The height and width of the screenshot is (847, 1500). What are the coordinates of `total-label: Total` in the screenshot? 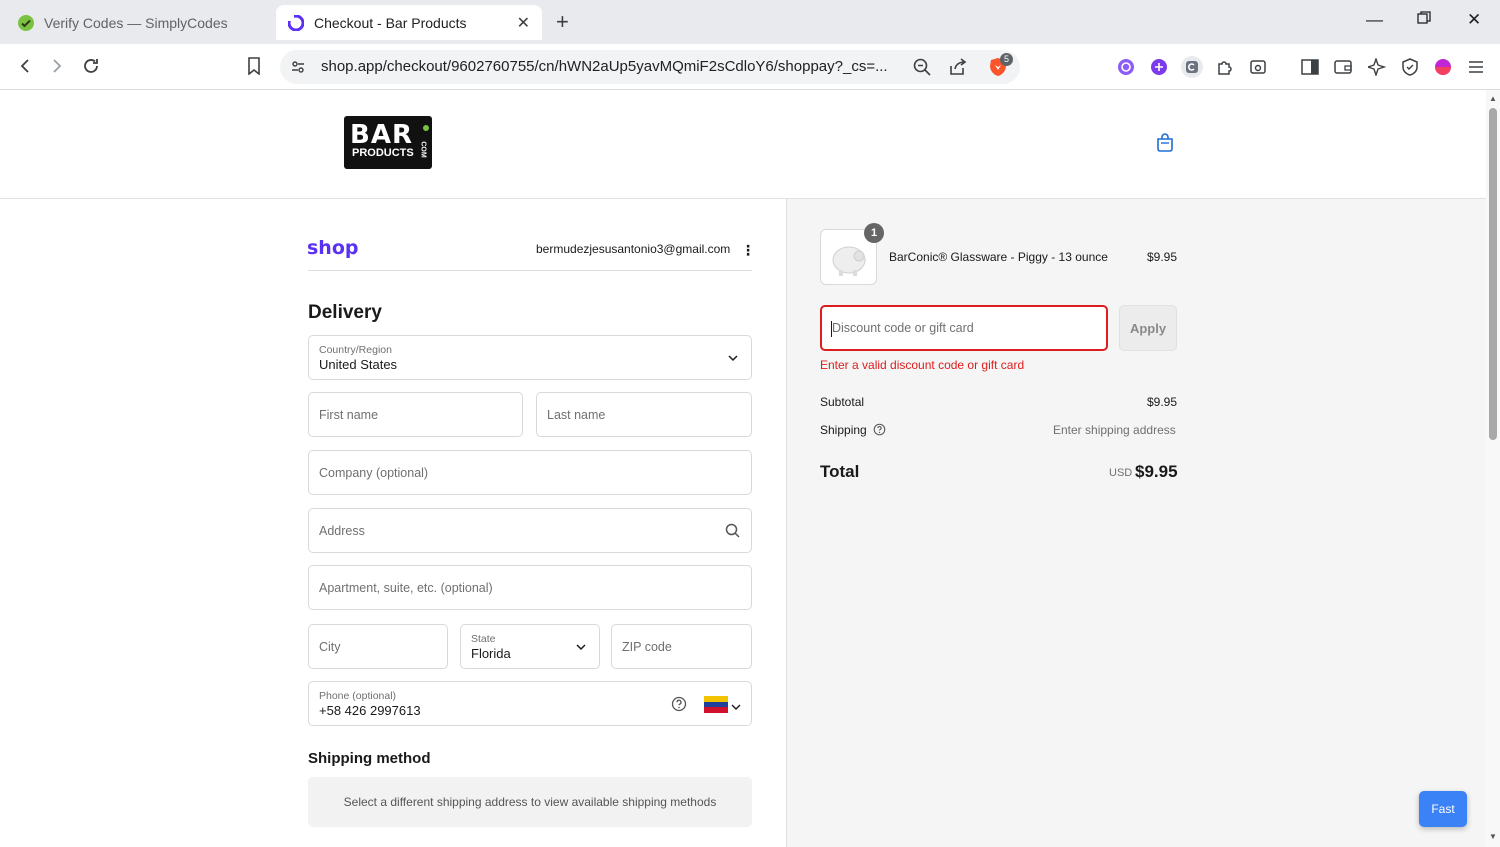 It's located at (840, 471).